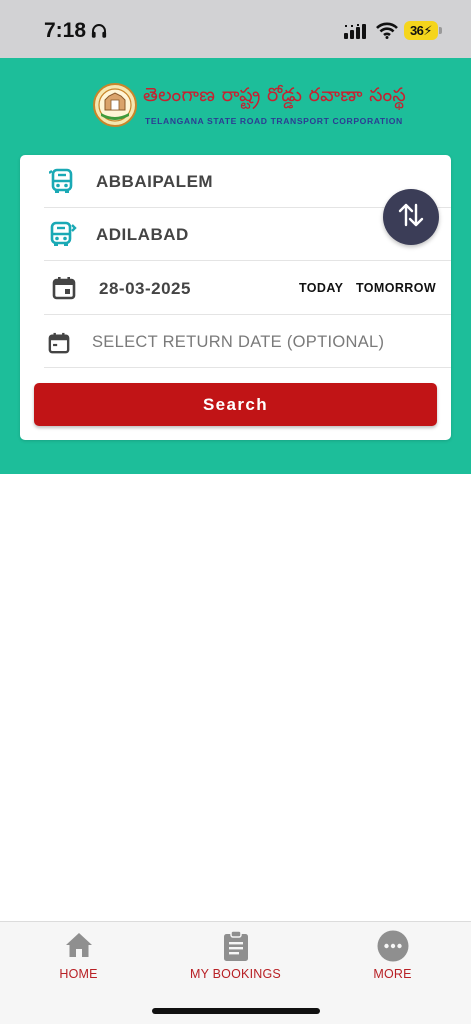  Describe the element at coordinates (236, 1011) in the screenshot. I see `home-indicator` at that location.